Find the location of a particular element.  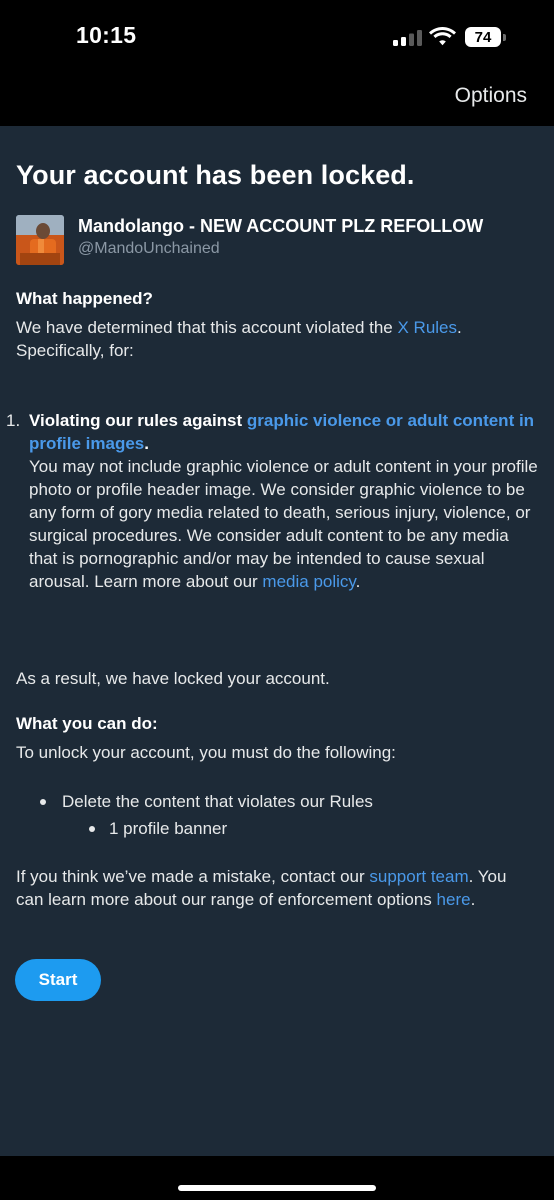

battery-icon: 74 is located at coordinates (487, 37).